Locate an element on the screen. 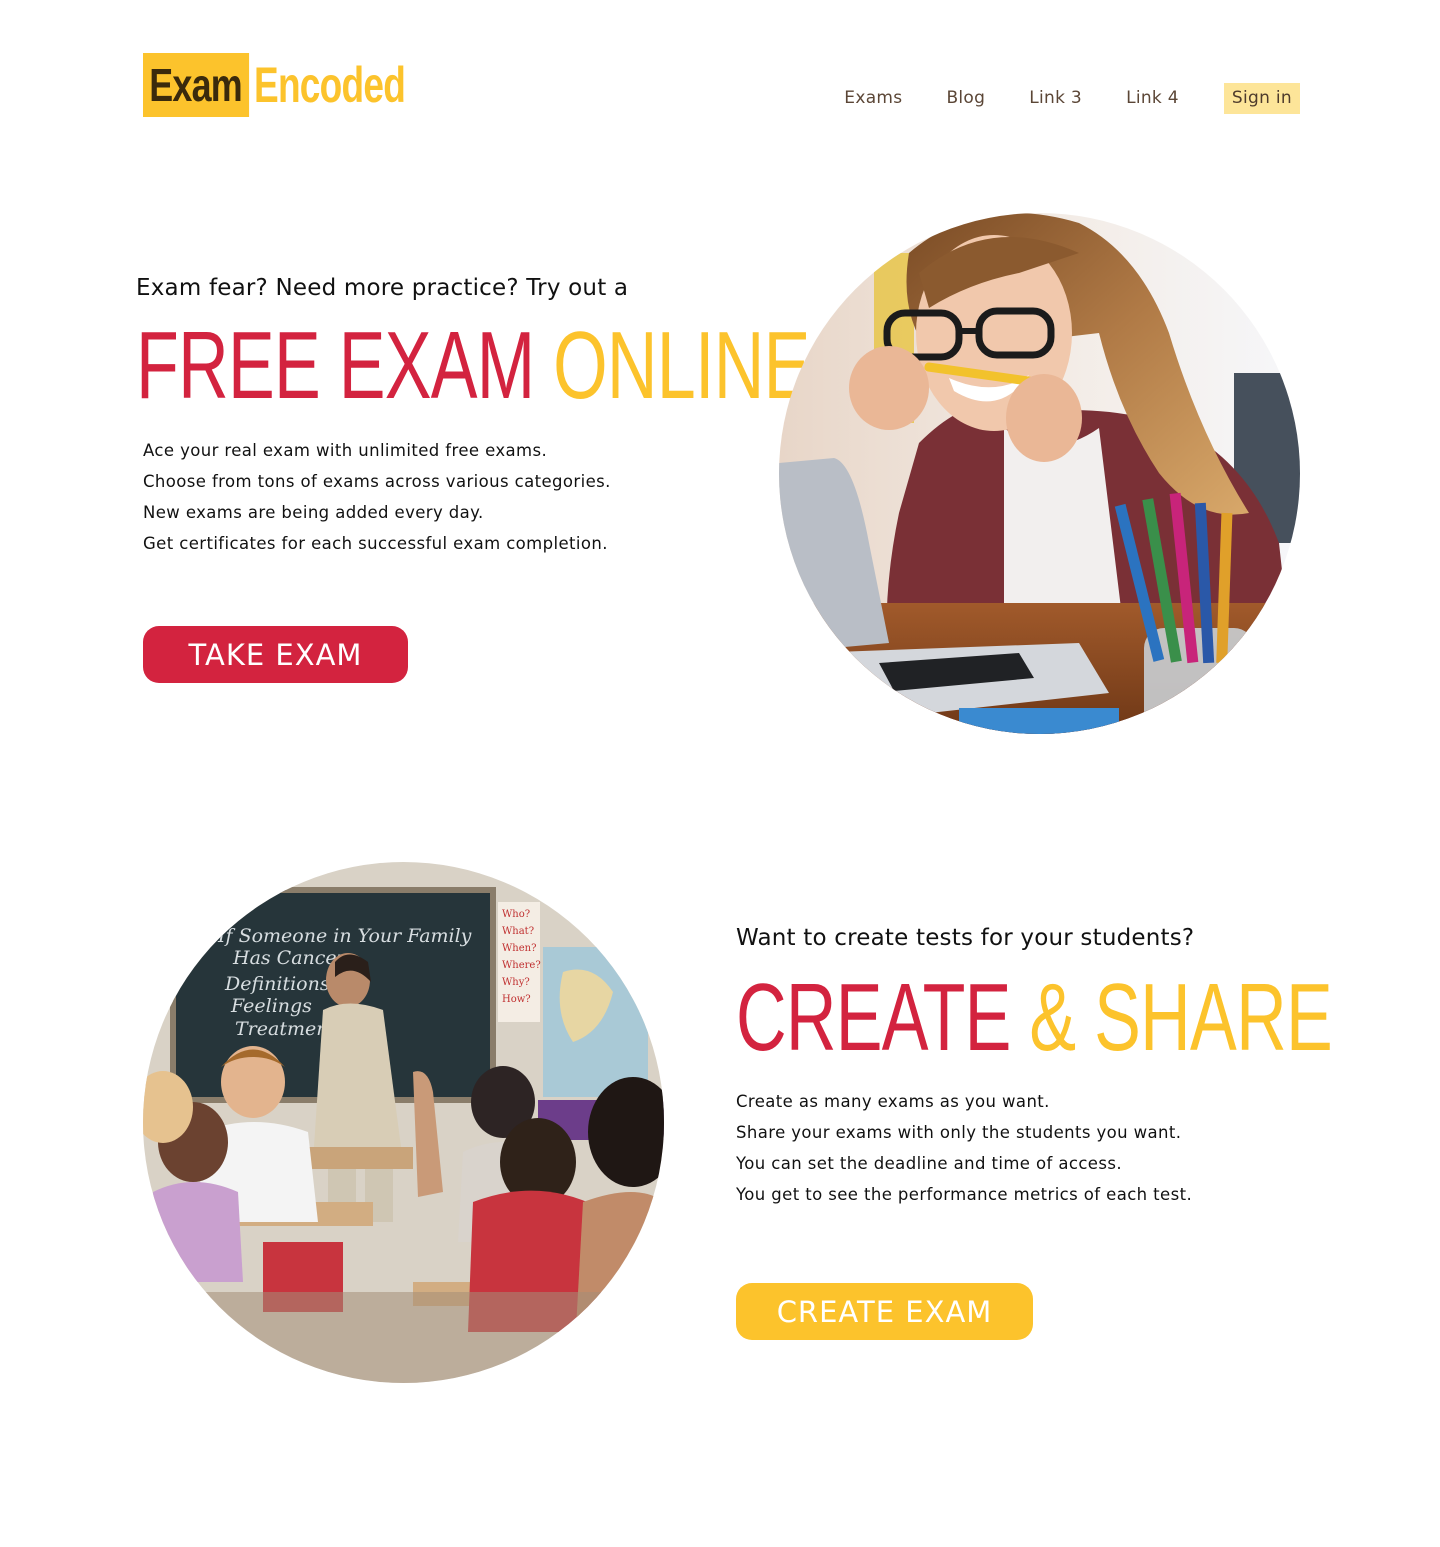  student-illustration is located at coordinates (1039, 473).